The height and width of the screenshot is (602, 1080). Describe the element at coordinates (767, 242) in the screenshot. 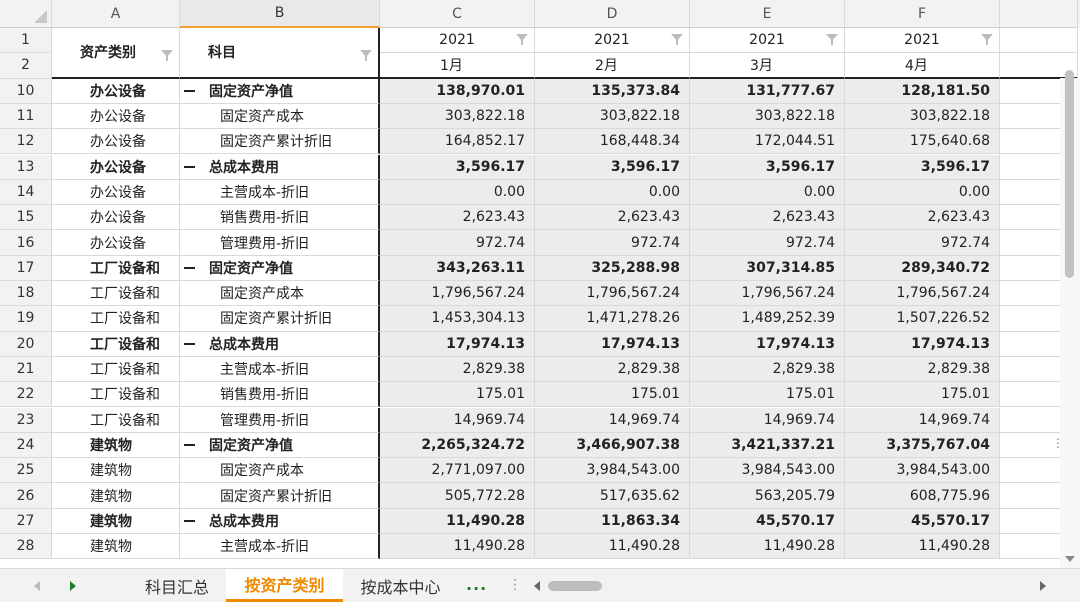

I see `value-cell-e: 972.74` at that location.